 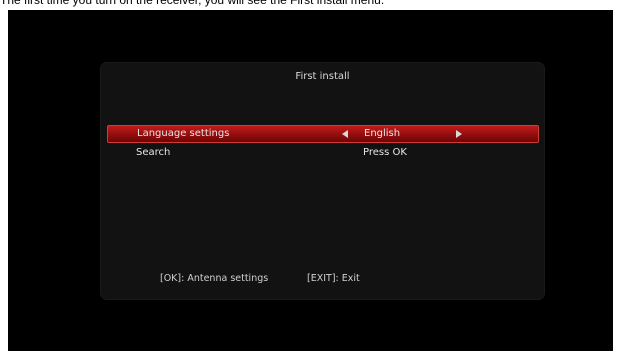 What do you see at coordinates (323, 154) in the screenshot?
I see `search-row: Search Press OK` at bounding box center [323, 154].